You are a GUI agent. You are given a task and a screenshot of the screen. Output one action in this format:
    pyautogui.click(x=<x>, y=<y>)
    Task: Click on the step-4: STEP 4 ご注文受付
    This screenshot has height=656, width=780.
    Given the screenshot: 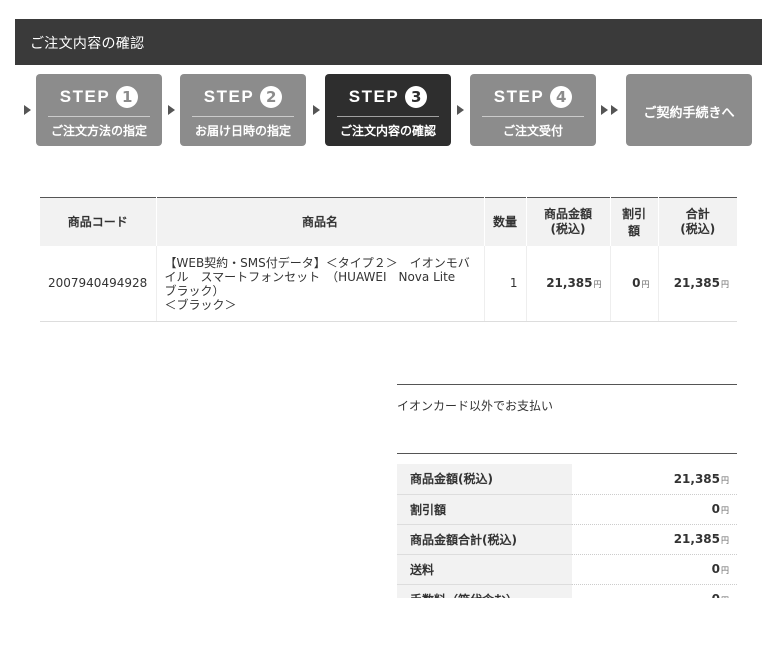 What is the action you would take?
    pyautogui.click(x=533, y=110)
    